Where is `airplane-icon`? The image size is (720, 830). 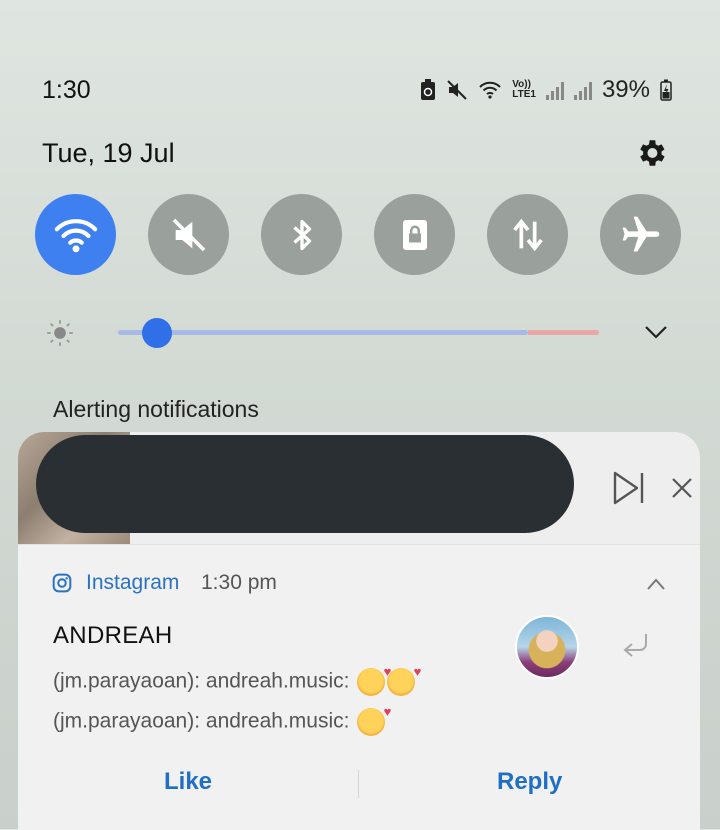
airplane-icon is located at coordinates (640, 233).